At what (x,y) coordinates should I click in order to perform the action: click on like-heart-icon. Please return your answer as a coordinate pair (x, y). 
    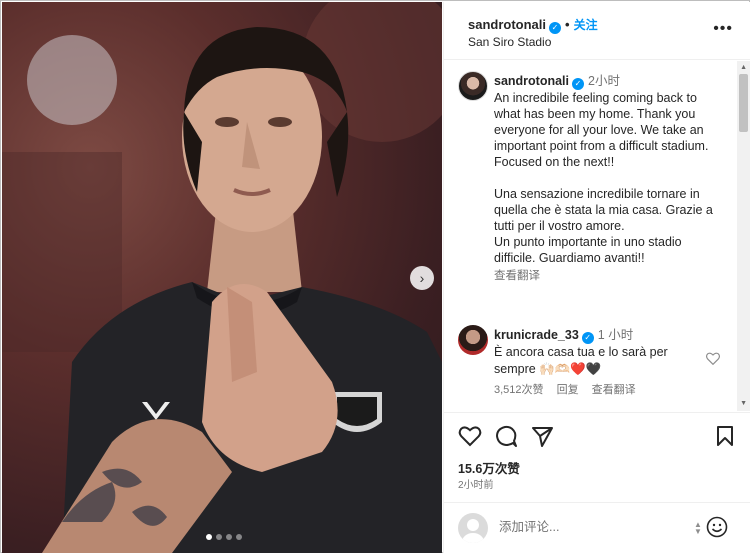
    Looking at the image, I should click on (470, 437).